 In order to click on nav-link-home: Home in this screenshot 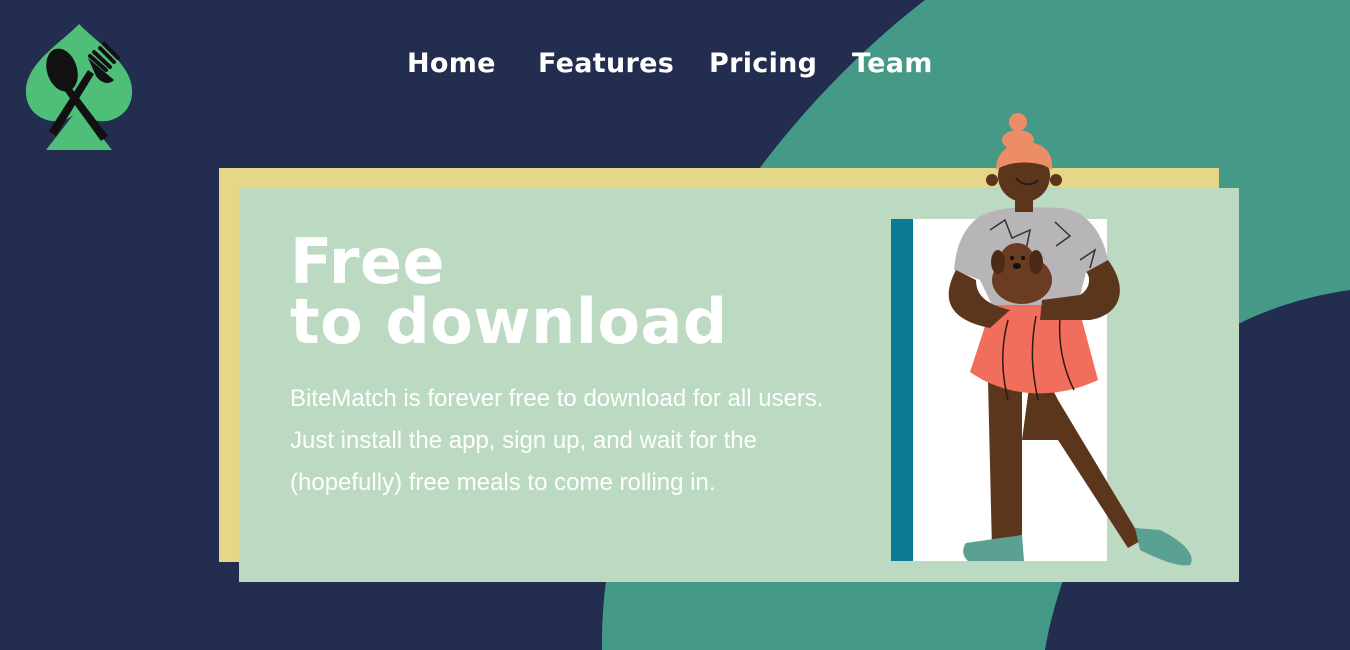, I will do `click(451, 63)`.